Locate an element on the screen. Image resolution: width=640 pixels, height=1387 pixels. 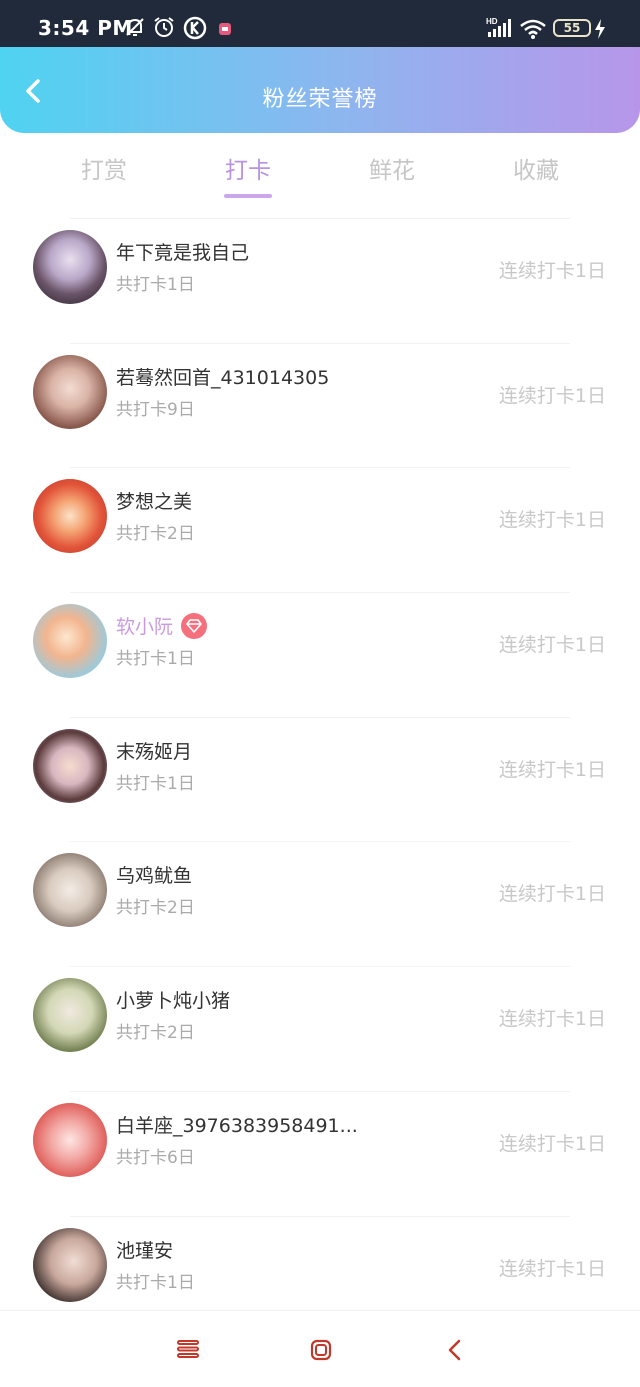
fan-name: 乌鸡鱿鱼 is located at coordinates (154, 876).